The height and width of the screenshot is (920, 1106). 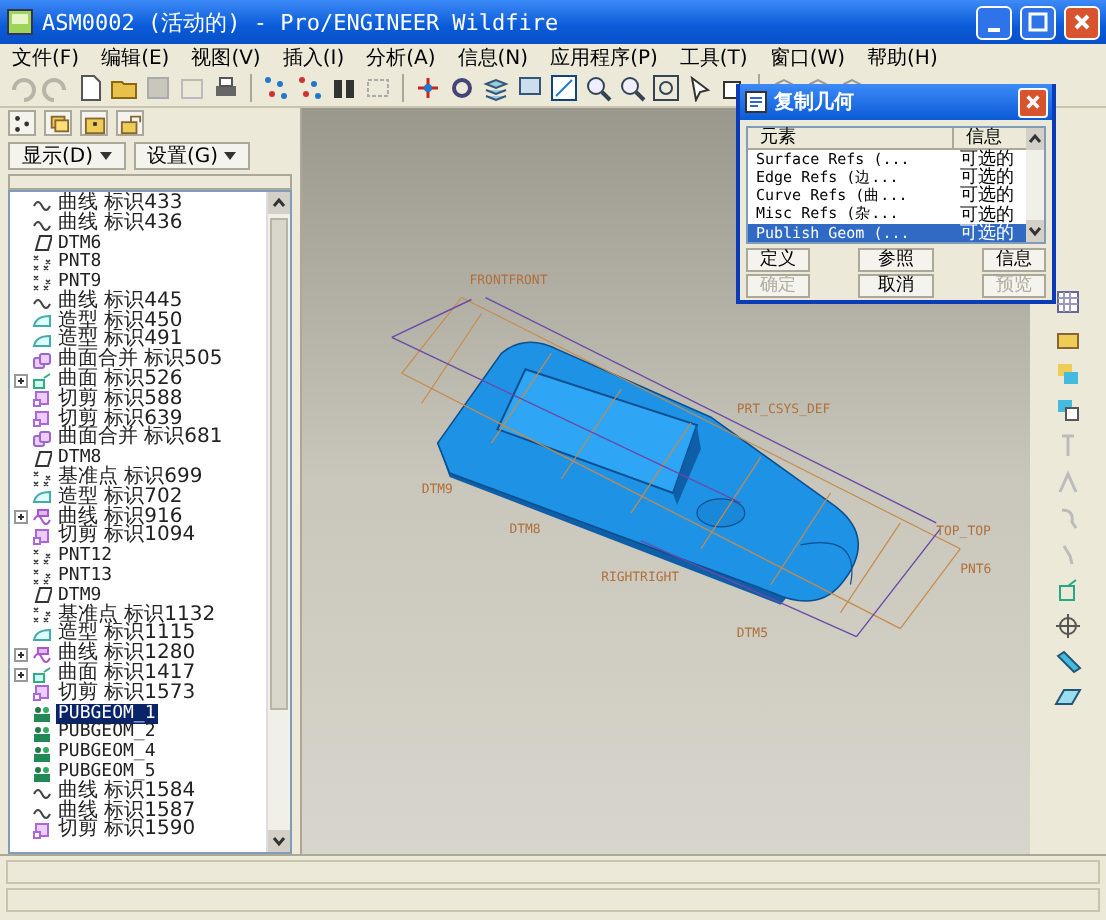 I want to click on pencil-icon, so click(x=1068, y=662).